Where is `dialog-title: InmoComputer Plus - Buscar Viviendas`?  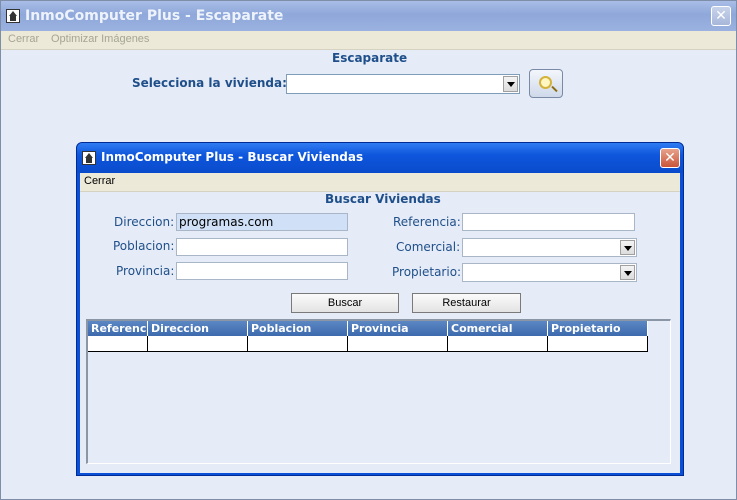
dialog-title: InmoComputer Plus - Buscar Viviendas is located at coordinates (232, 157).